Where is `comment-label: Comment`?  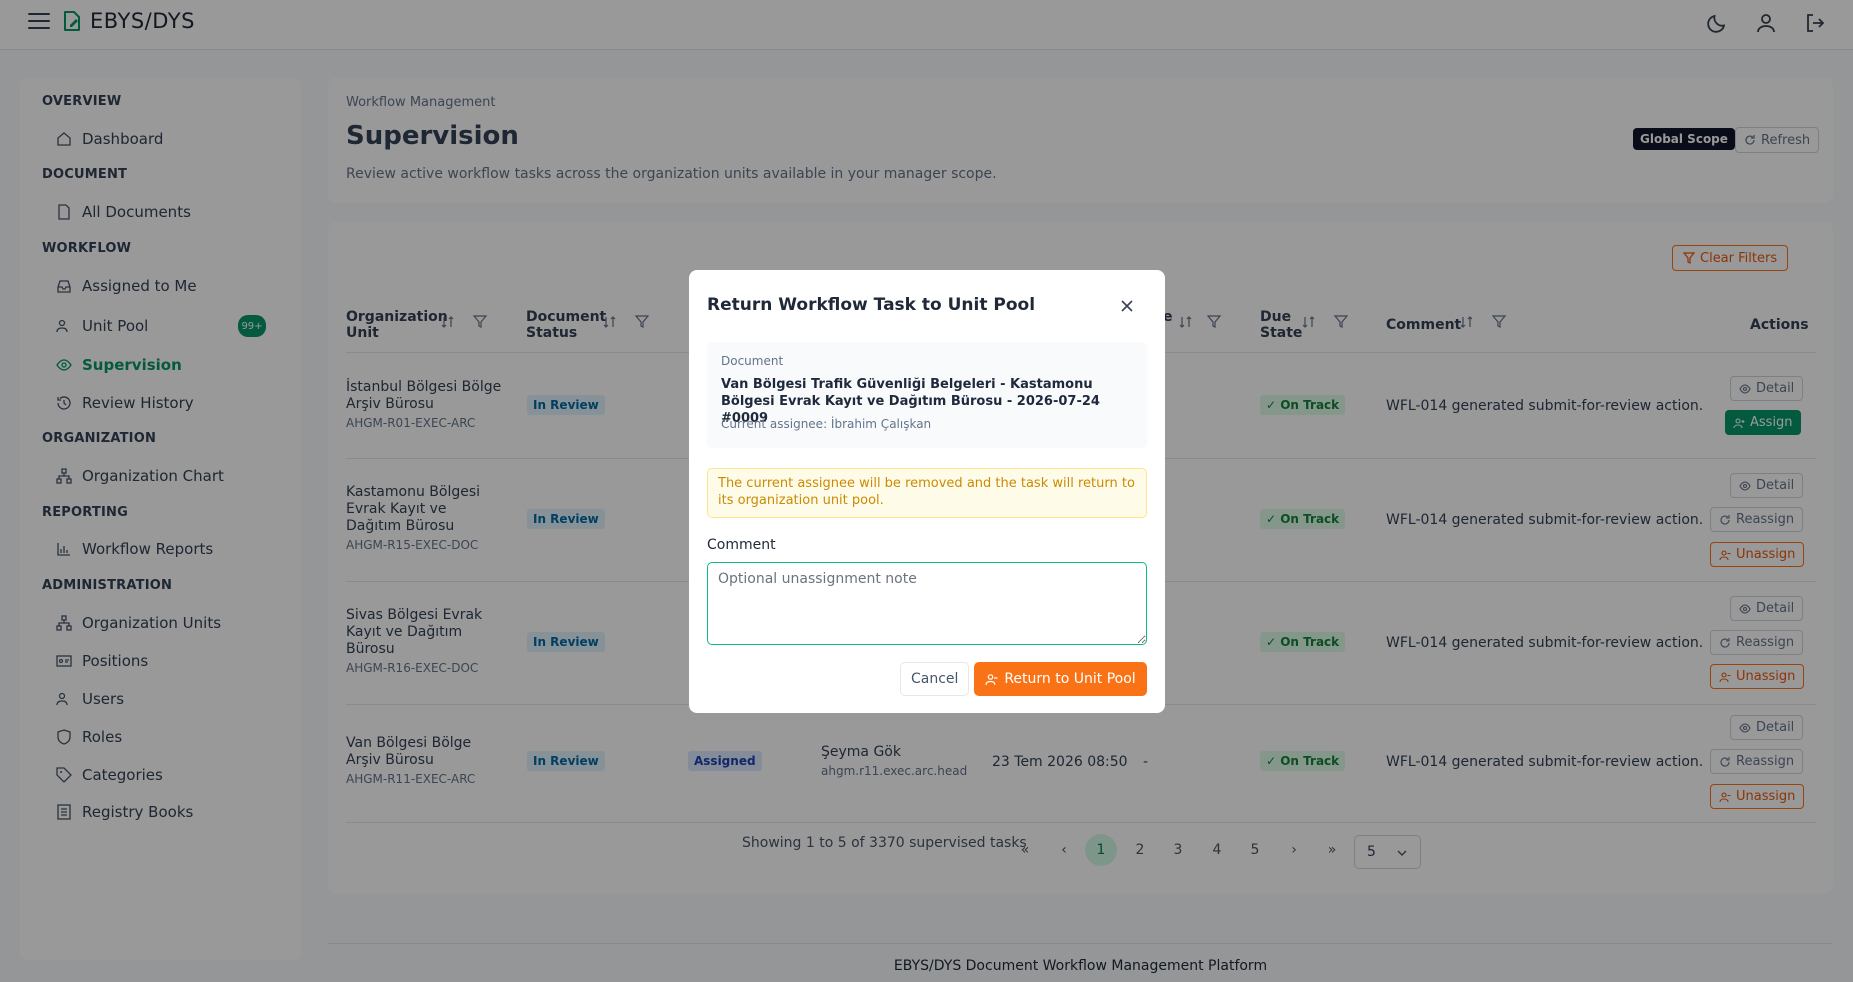 comment-label: Comment is located at coordinates (741, 545).